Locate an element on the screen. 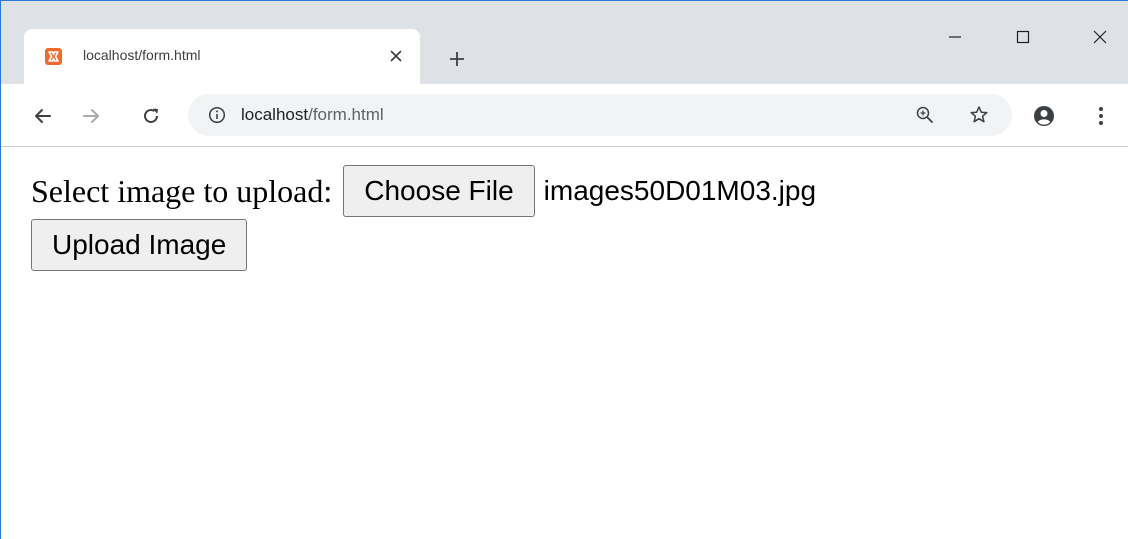 The height and width of the screenshot is (539, 1128). new-tab-plus-icon is located at coordinates (457, 59).